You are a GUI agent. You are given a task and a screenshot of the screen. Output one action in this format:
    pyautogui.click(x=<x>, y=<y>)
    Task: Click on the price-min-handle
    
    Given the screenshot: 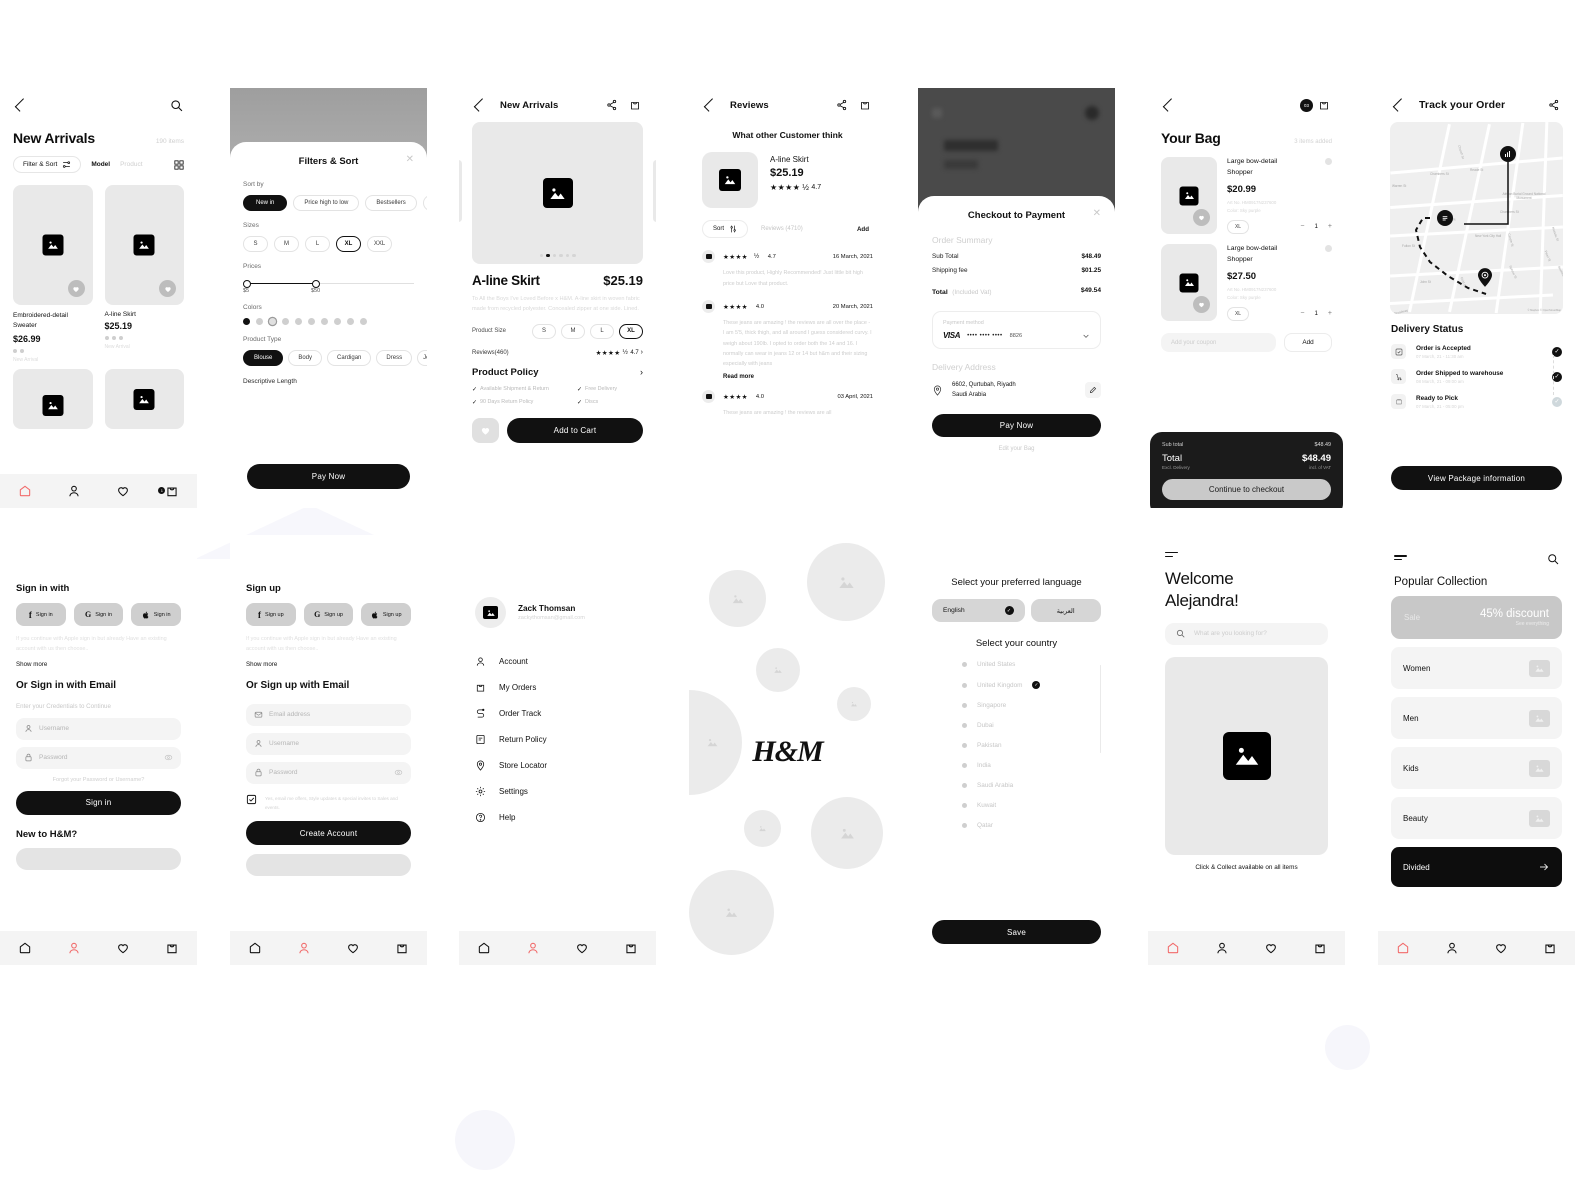 What is the action you would take?
    pyautogui.click(x=247, y=284)
    